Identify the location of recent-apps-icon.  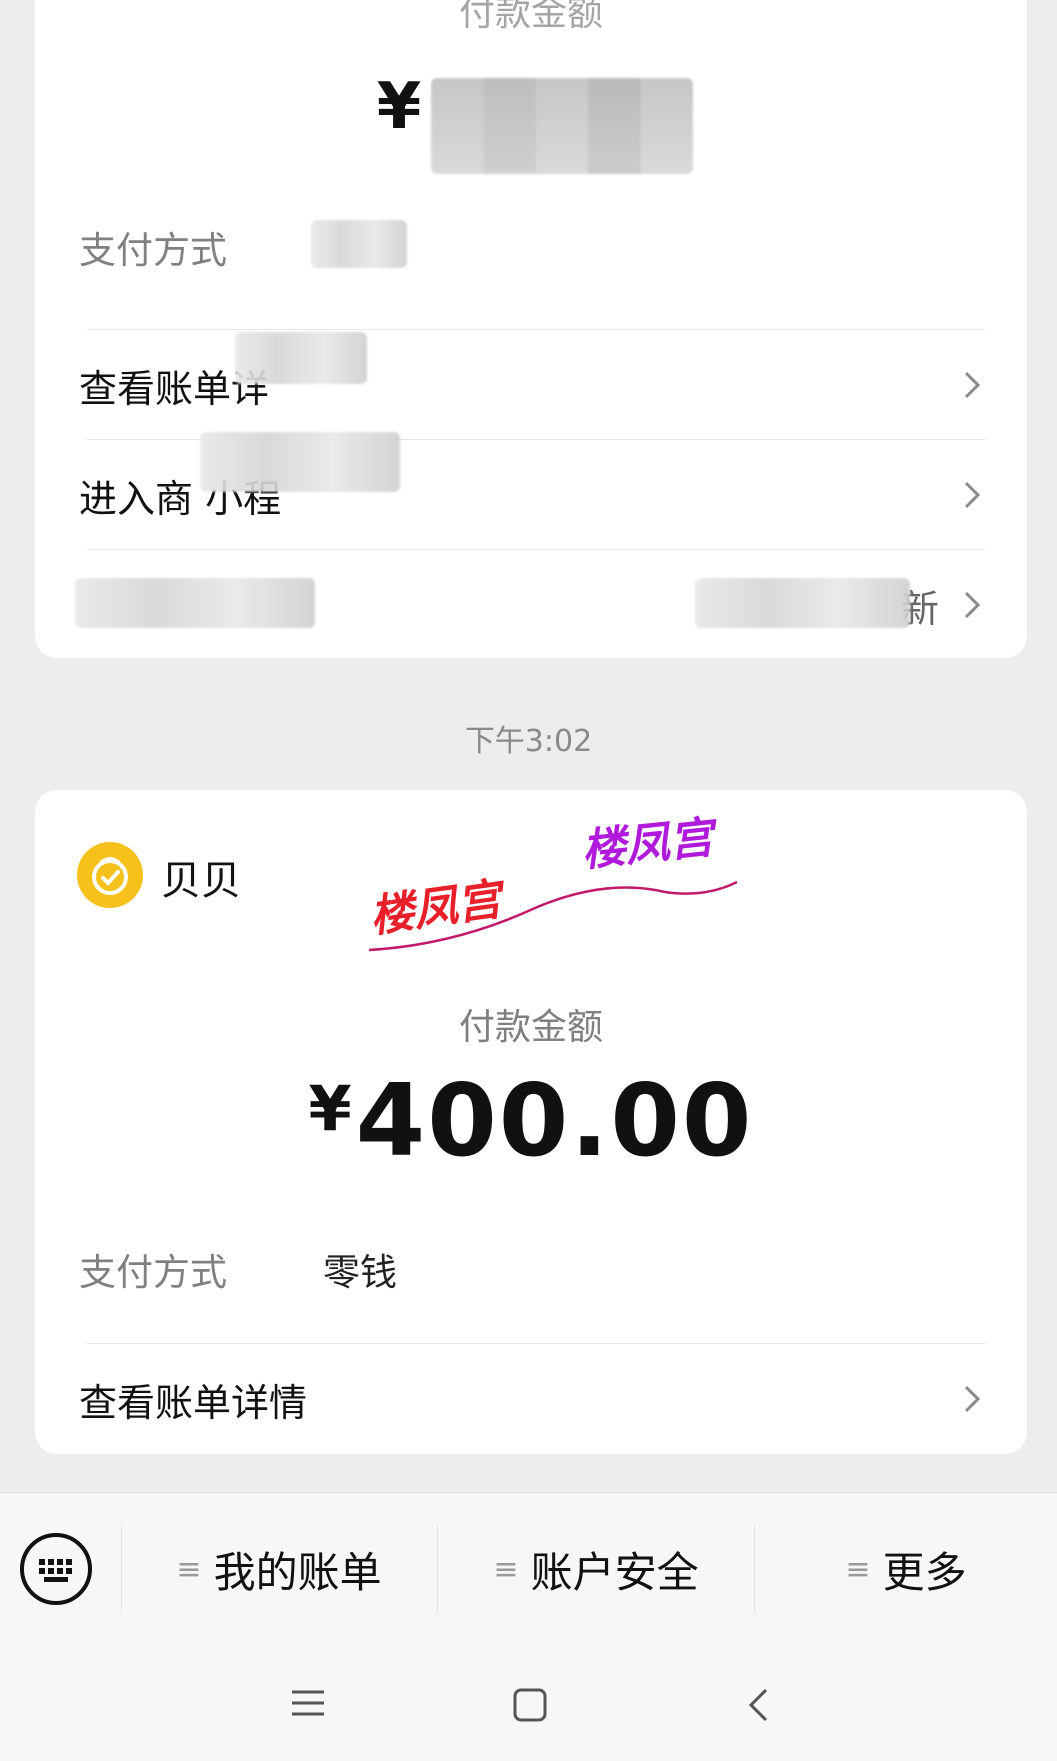
(308, 1703).